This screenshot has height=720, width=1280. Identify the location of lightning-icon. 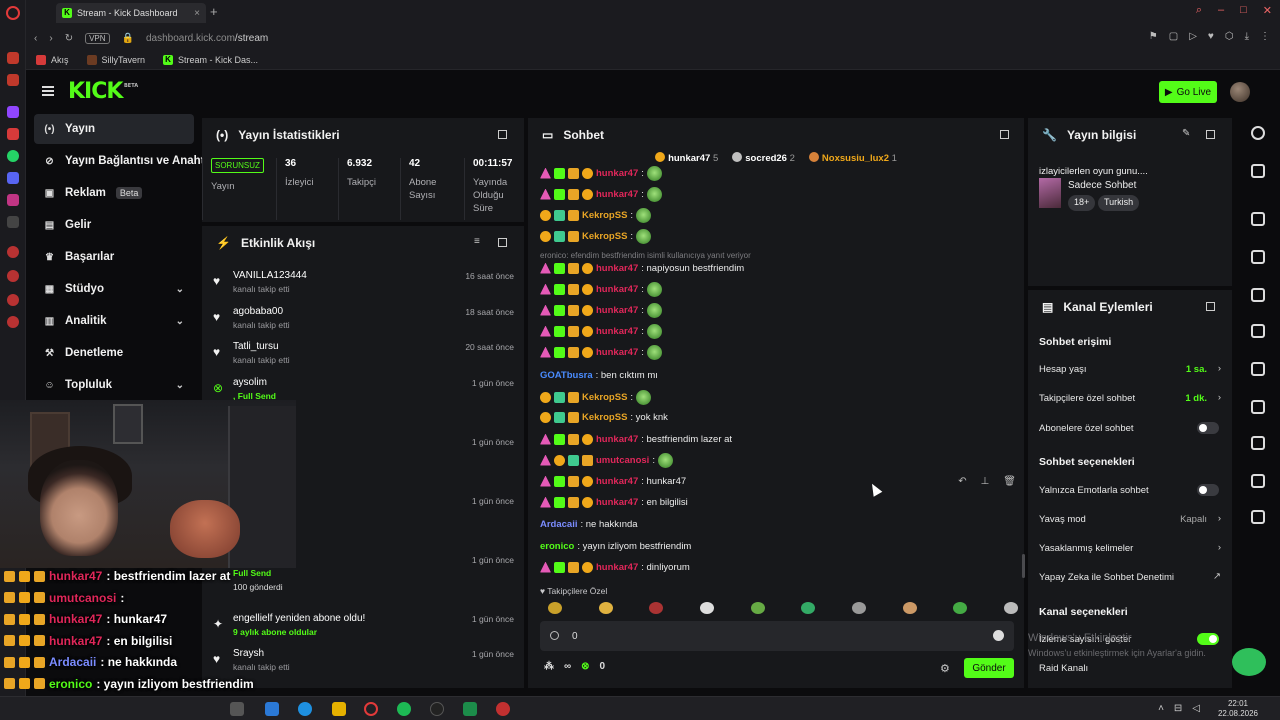
(1258, 257).